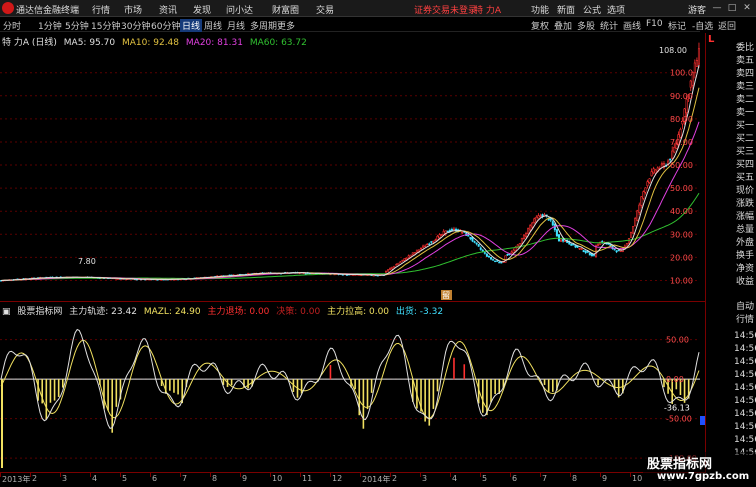 The width and height of the screenshot is (756, 487). Describe the element at coordinates (681, 73) in the screenshot. I see `price-axis-label: 100.0` at that location.